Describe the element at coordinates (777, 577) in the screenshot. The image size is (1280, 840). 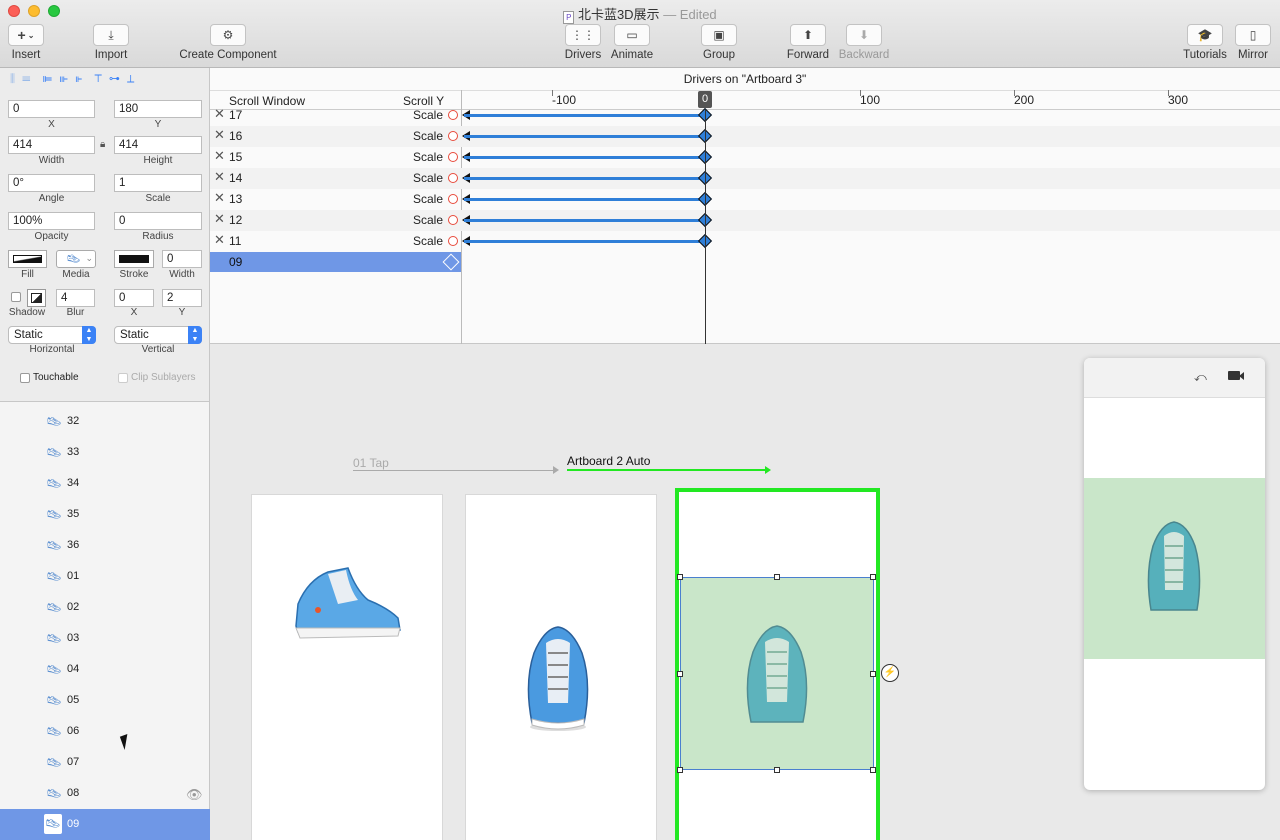
I see `resize-handle-n` at that location.